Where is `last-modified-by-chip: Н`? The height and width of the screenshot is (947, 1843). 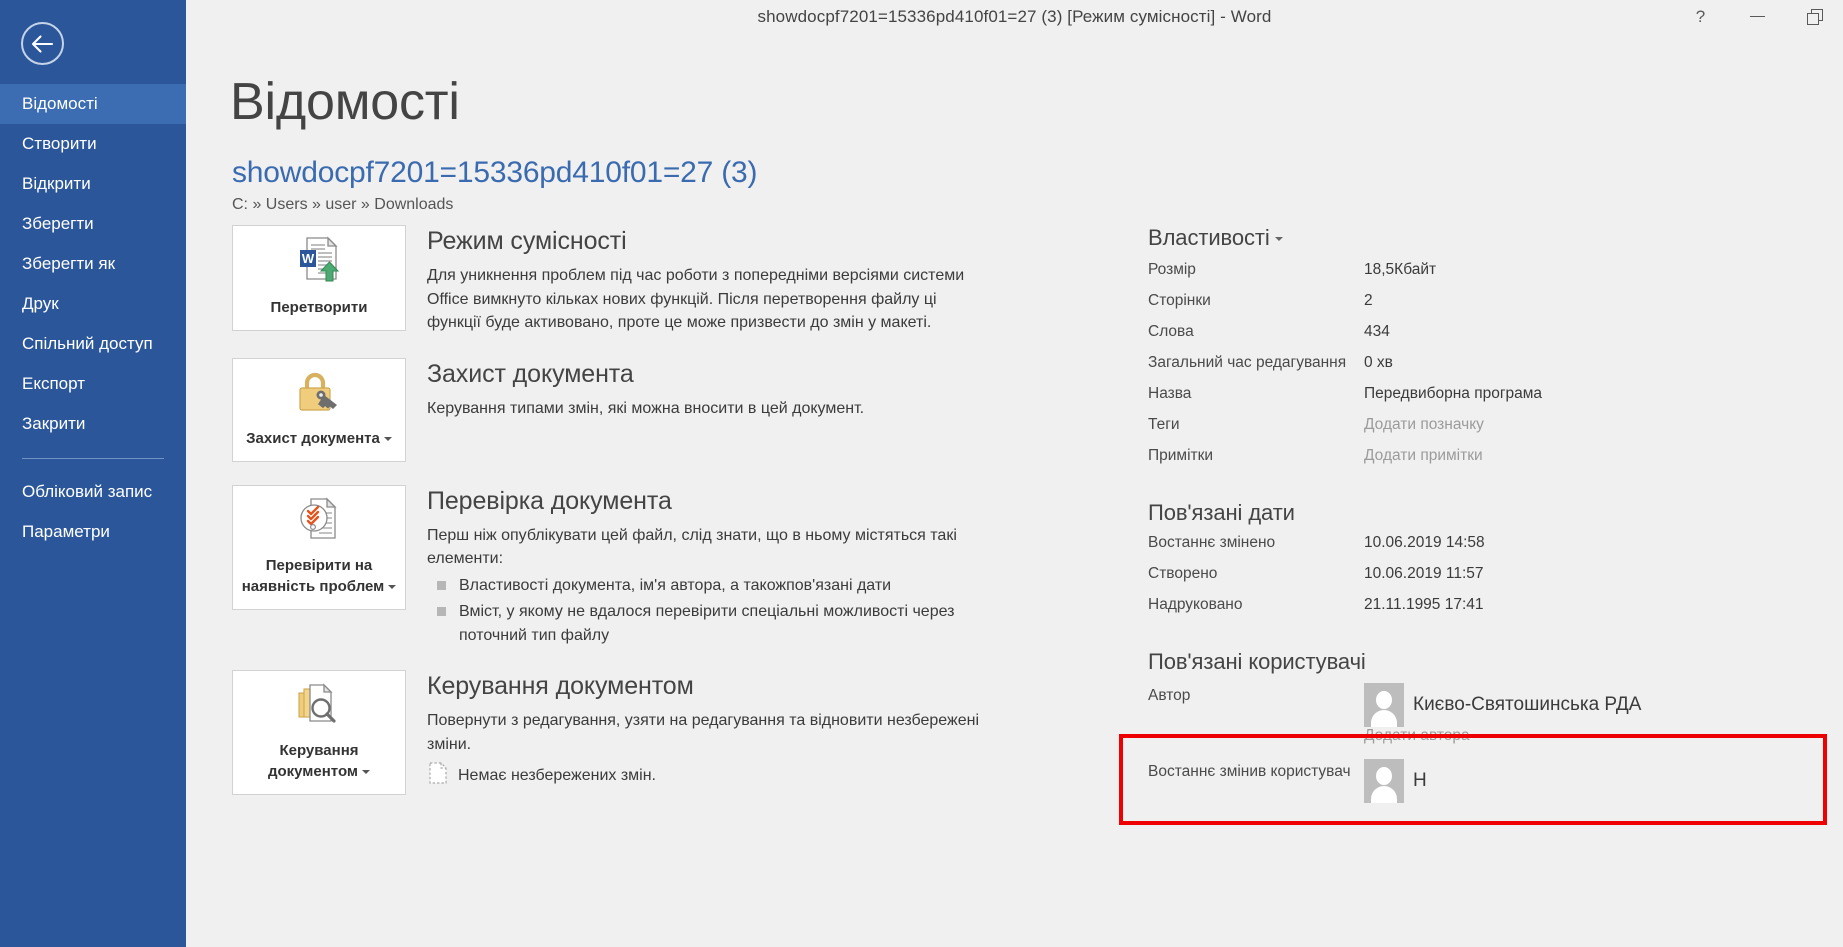 last-modified-by-chip: Н is located at coordinates (1395, 781).